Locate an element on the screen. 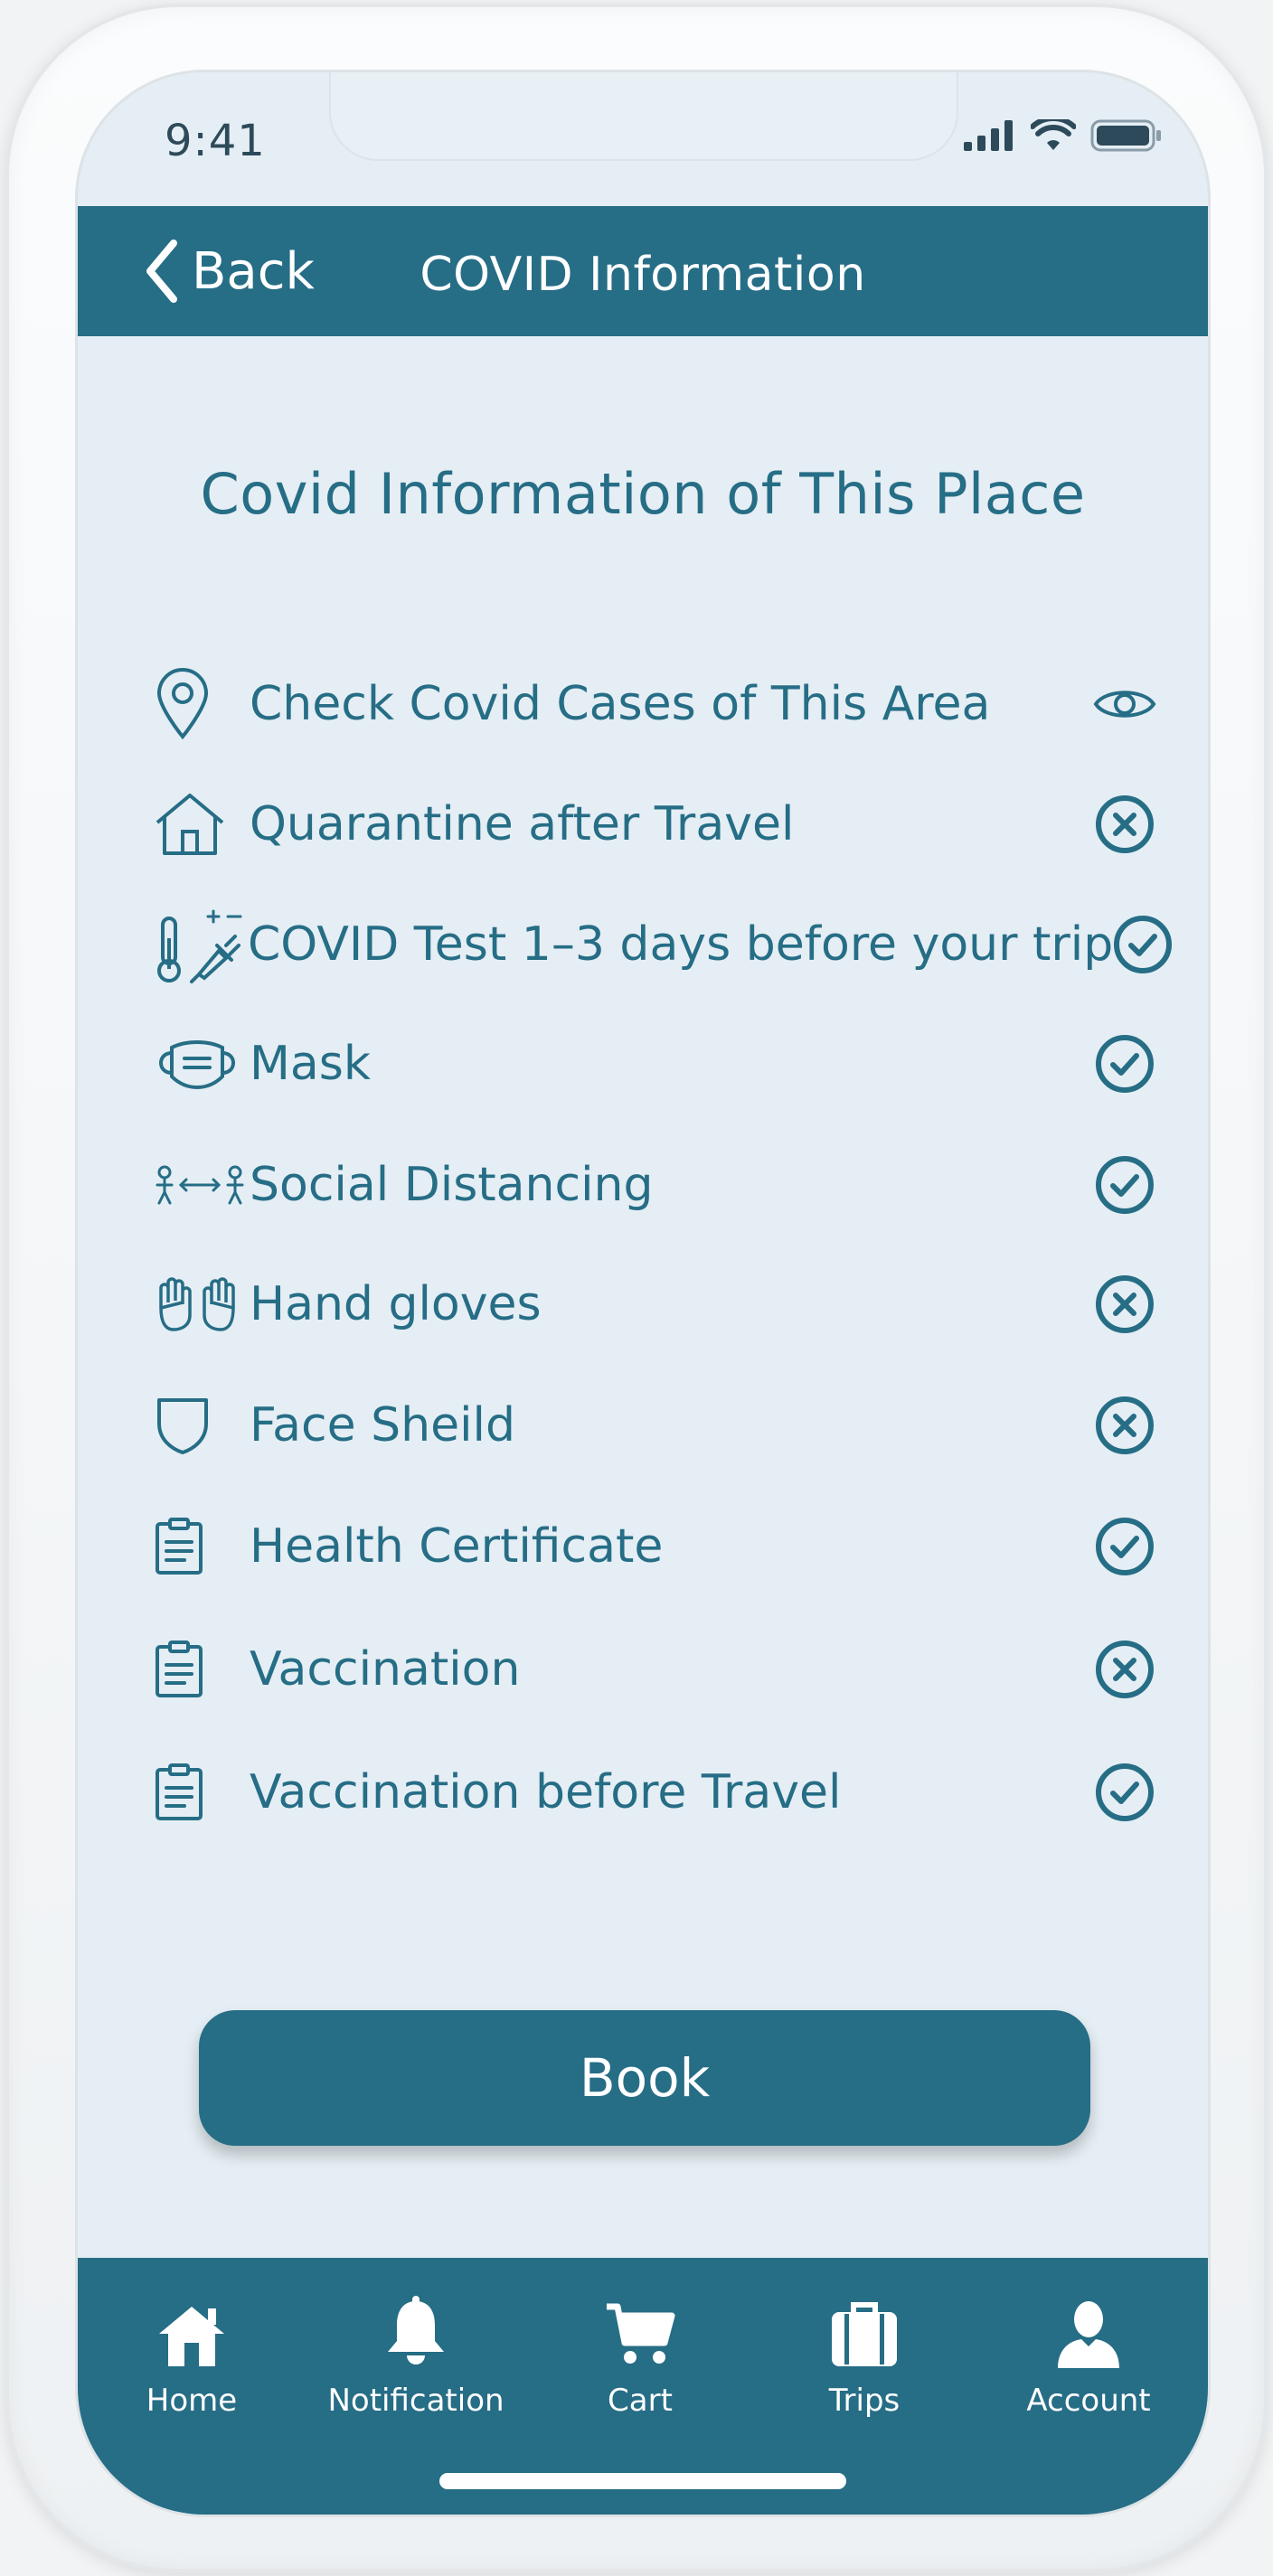 Image resolution: width=1273 pixels, height=2576 pixels. signal-icon is located at coordinates (988, 136).